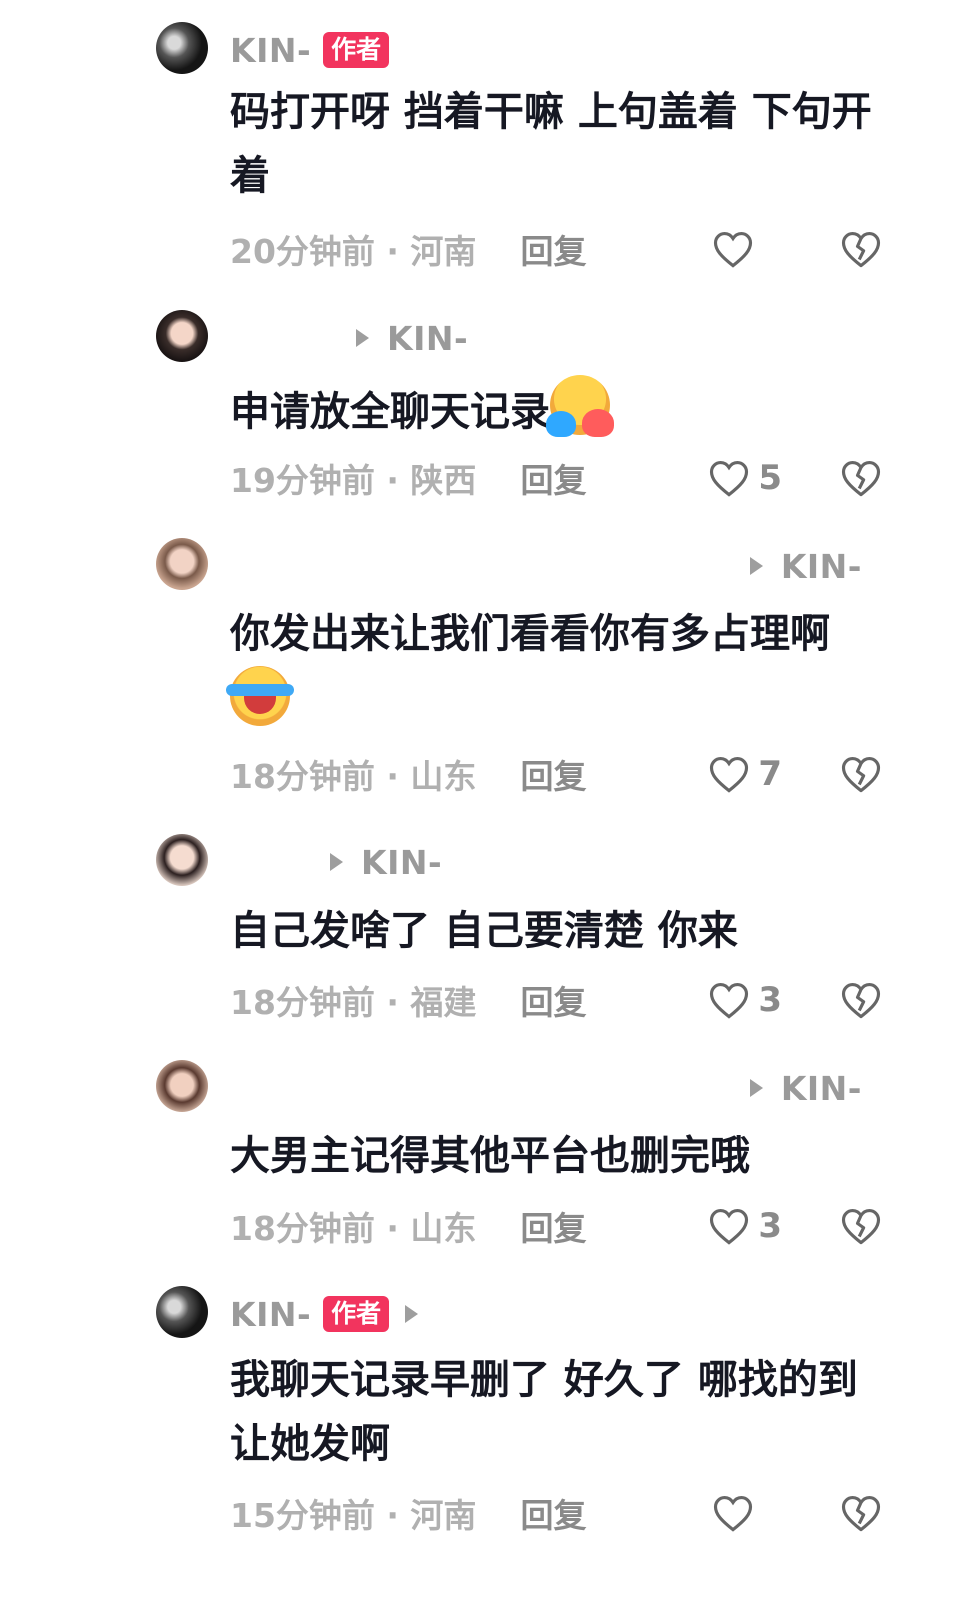  Describe the element at coordinates (544, 1412) in the screenshot. I see `comment-text: 我聊天记录早删了 好久了 哪找的到让她发啊` at that location.